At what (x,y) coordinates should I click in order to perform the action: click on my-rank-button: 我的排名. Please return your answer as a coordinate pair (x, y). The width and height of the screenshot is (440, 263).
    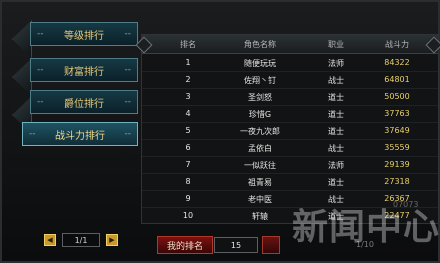
    Looking at the image, I should click on (185, 245).